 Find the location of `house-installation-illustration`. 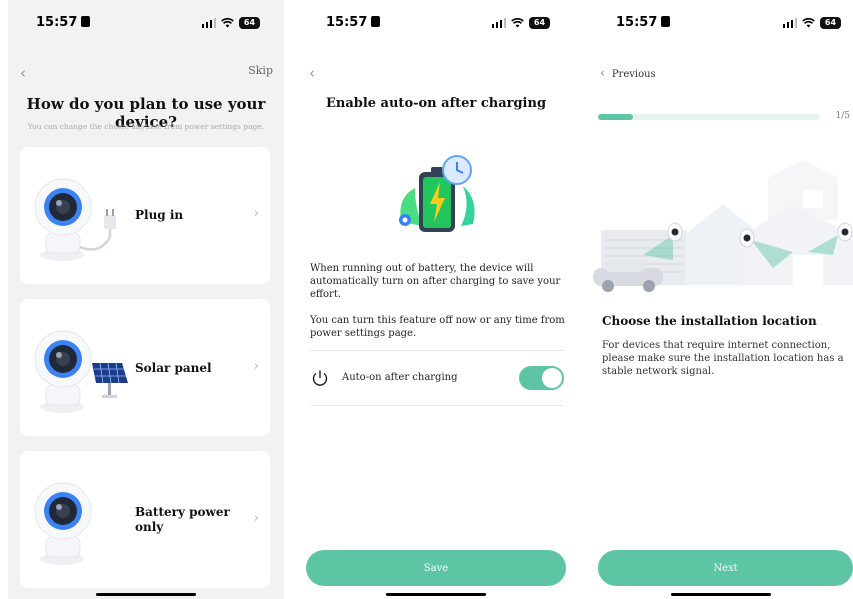

house-installation-illustration is located at coordinates (723, 226).